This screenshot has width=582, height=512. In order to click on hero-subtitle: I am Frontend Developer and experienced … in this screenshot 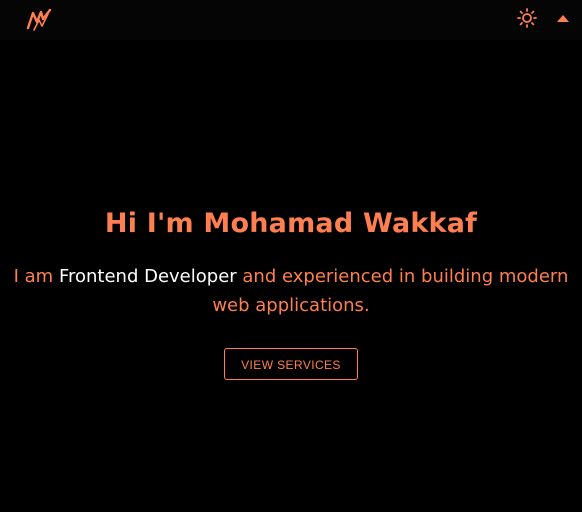, I will do `click(291, 291)`.